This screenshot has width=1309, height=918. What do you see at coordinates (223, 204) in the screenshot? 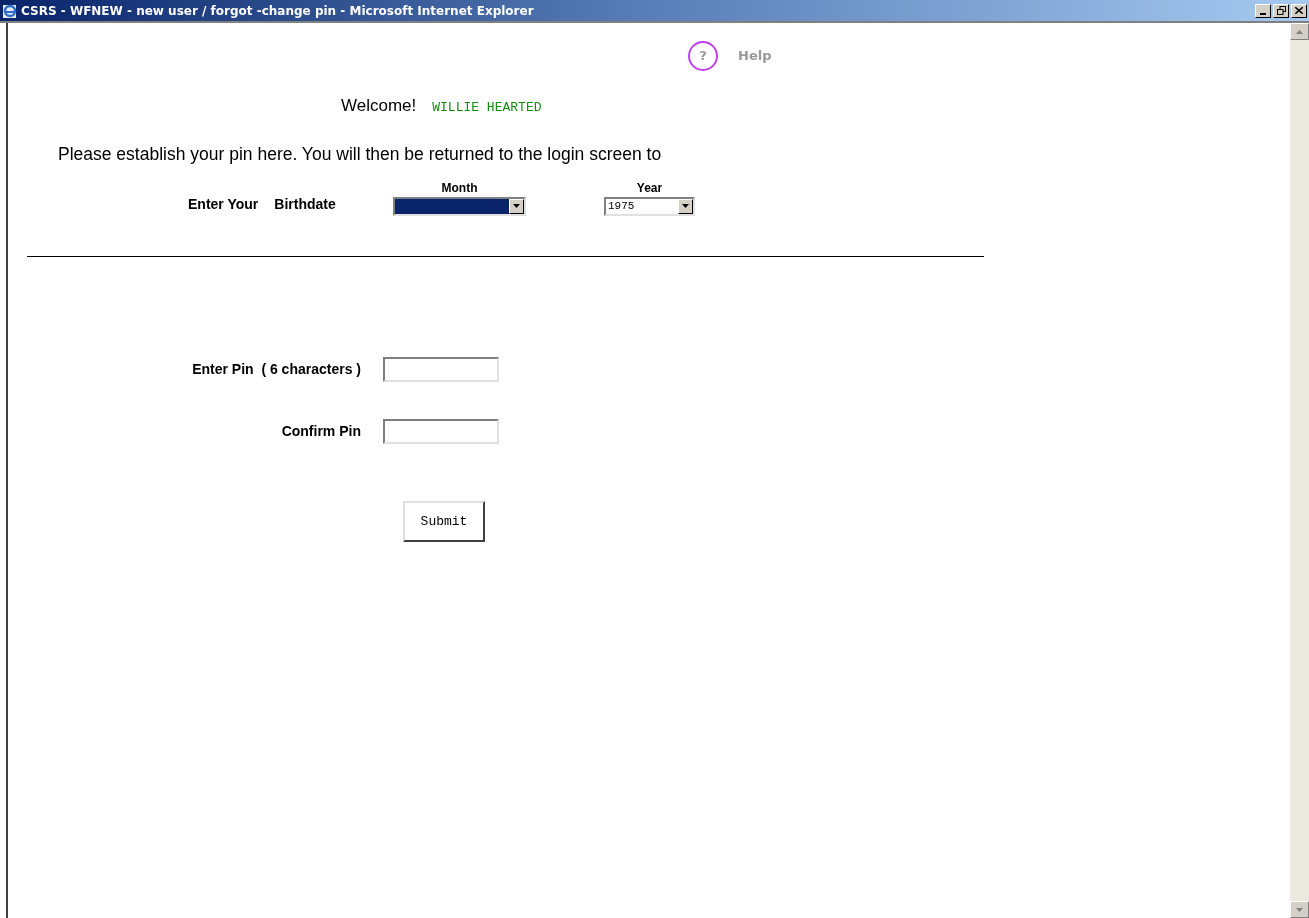
I see `birthdate-label: Enter Your` at bounding box center [223, 204].